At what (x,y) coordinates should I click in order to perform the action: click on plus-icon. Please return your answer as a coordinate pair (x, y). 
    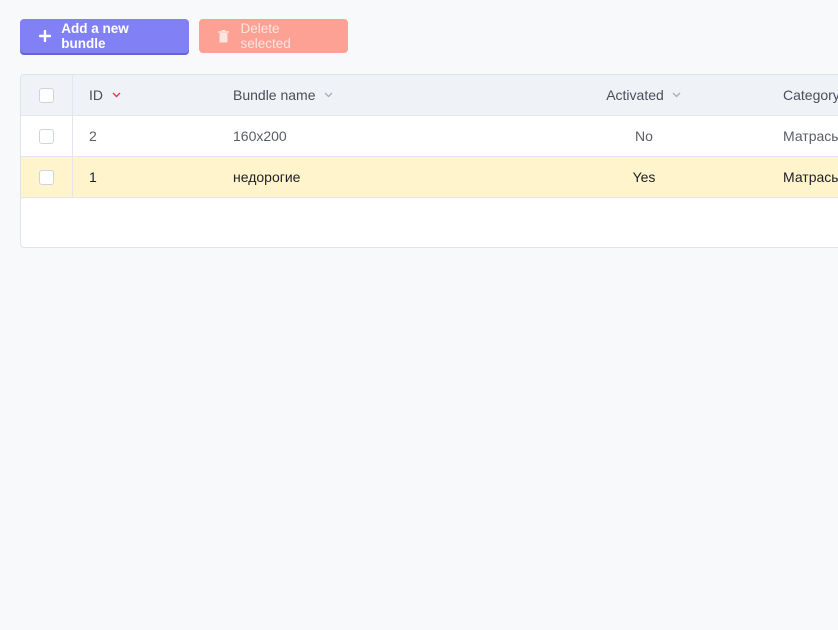
    Looking at the image, I should click on (44, 36).